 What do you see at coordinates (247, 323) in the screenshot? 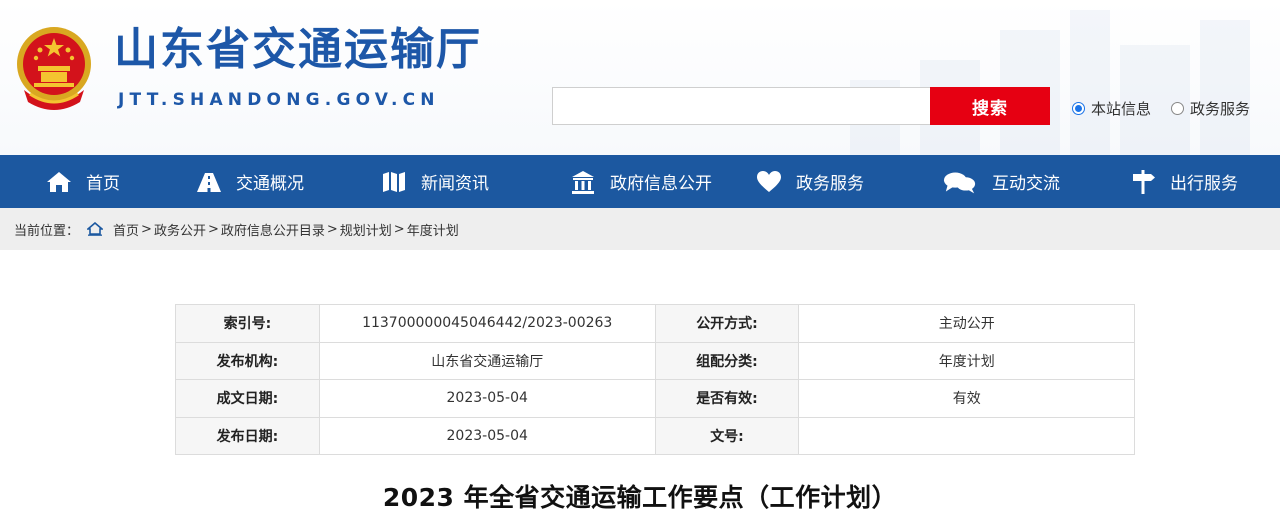
I see `index-number-label: 索引号:` at bounding box center [247, 323].